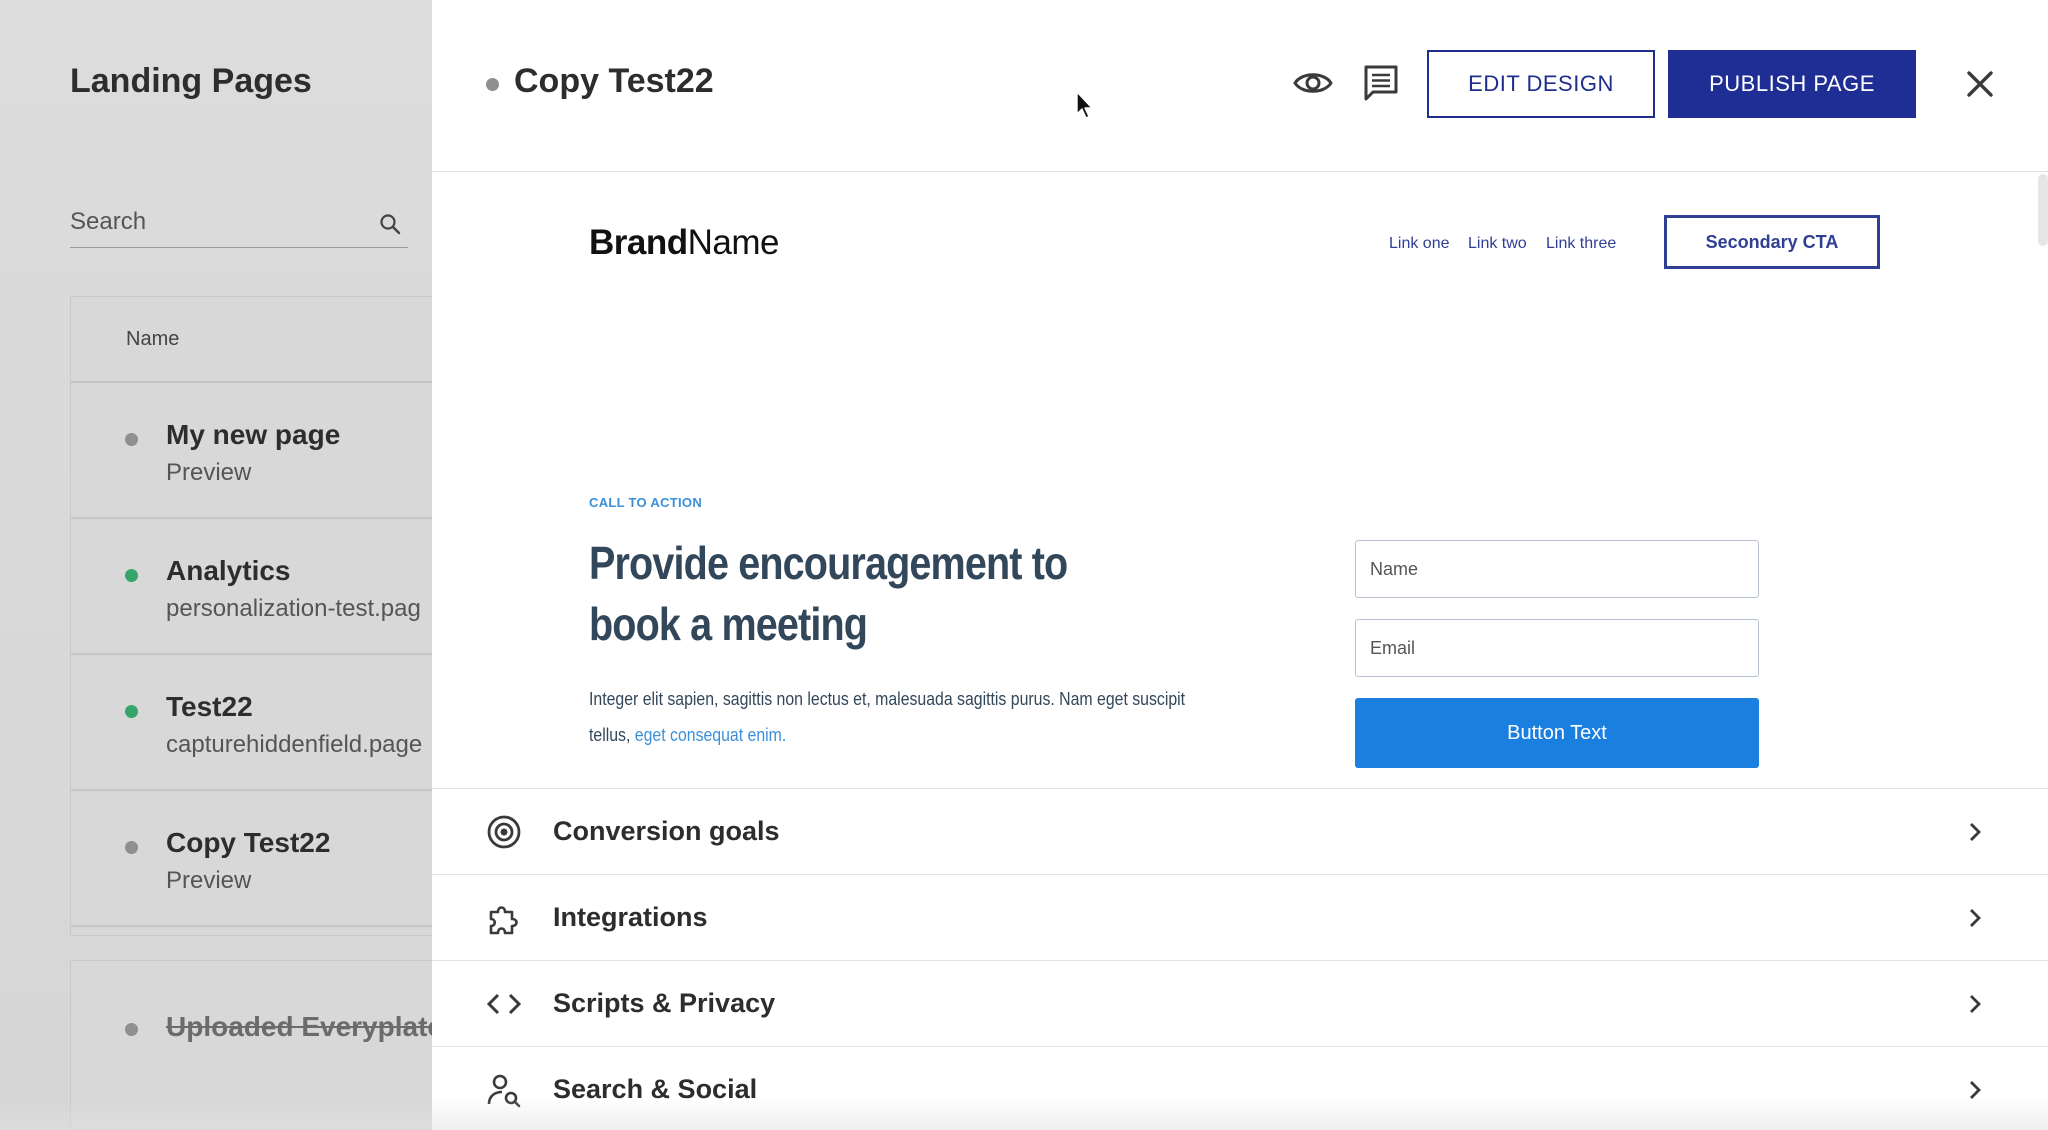  I want to click on body-link: eget consequat enim., so click(710, 735).